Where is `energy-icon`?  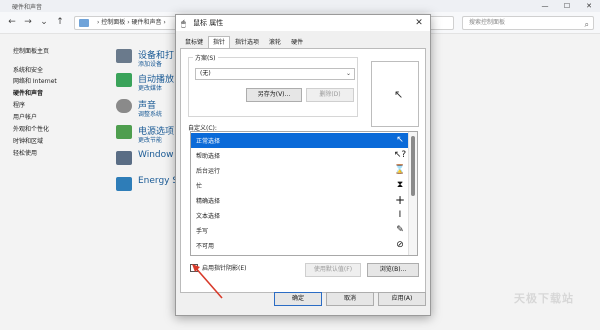
energy-icon is located at coordinates (124, 184).